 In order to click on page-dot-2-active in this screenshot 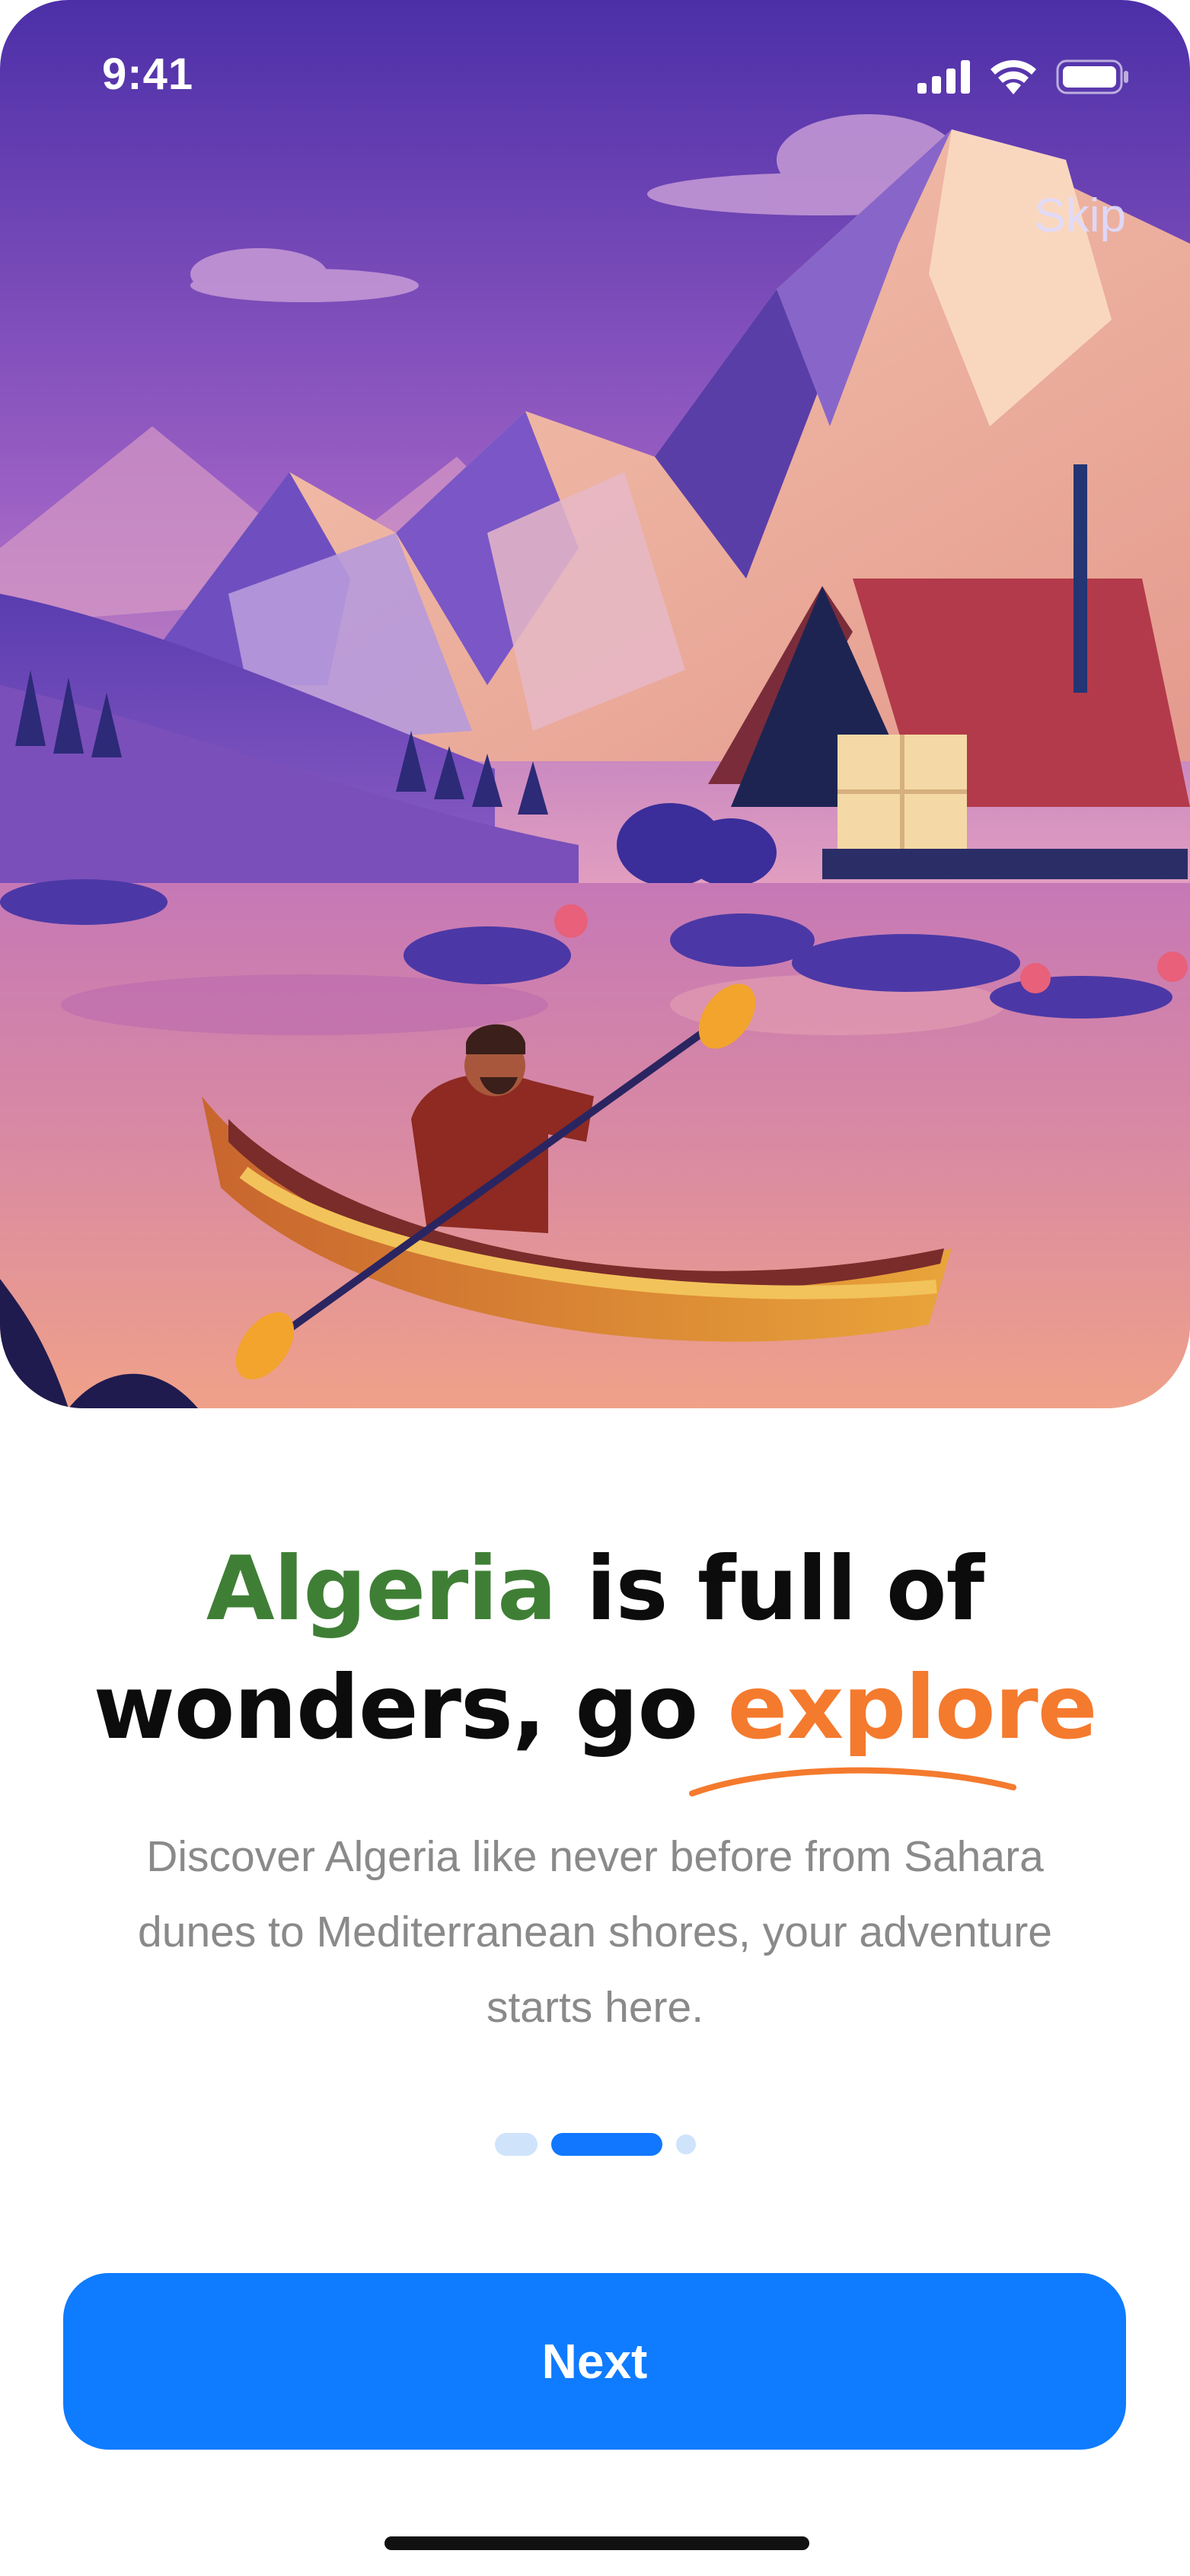, I will do `click(606, 2144)`.